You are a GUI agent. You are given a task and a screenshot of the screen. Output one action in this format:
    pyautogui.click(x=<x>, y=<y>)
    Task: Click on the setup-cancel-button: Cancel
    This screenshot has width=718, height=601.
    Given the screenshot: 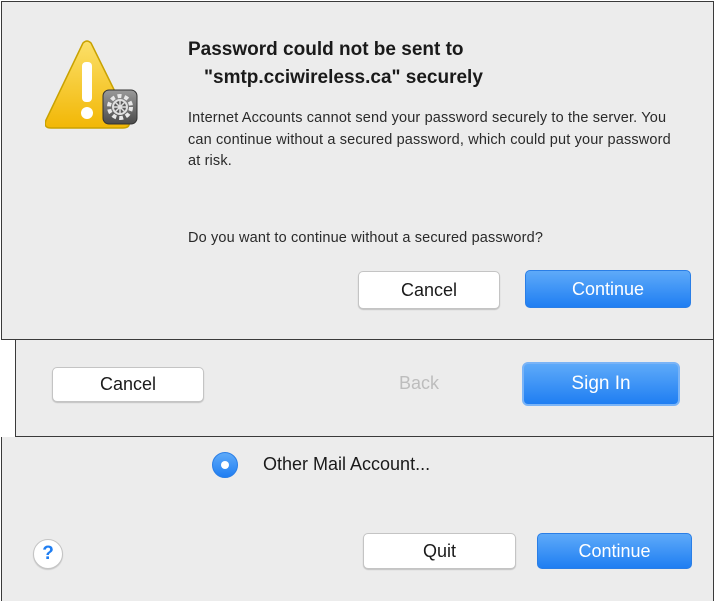 What is the action you would take?
    pyautogui.click(x=128, y=384)
    